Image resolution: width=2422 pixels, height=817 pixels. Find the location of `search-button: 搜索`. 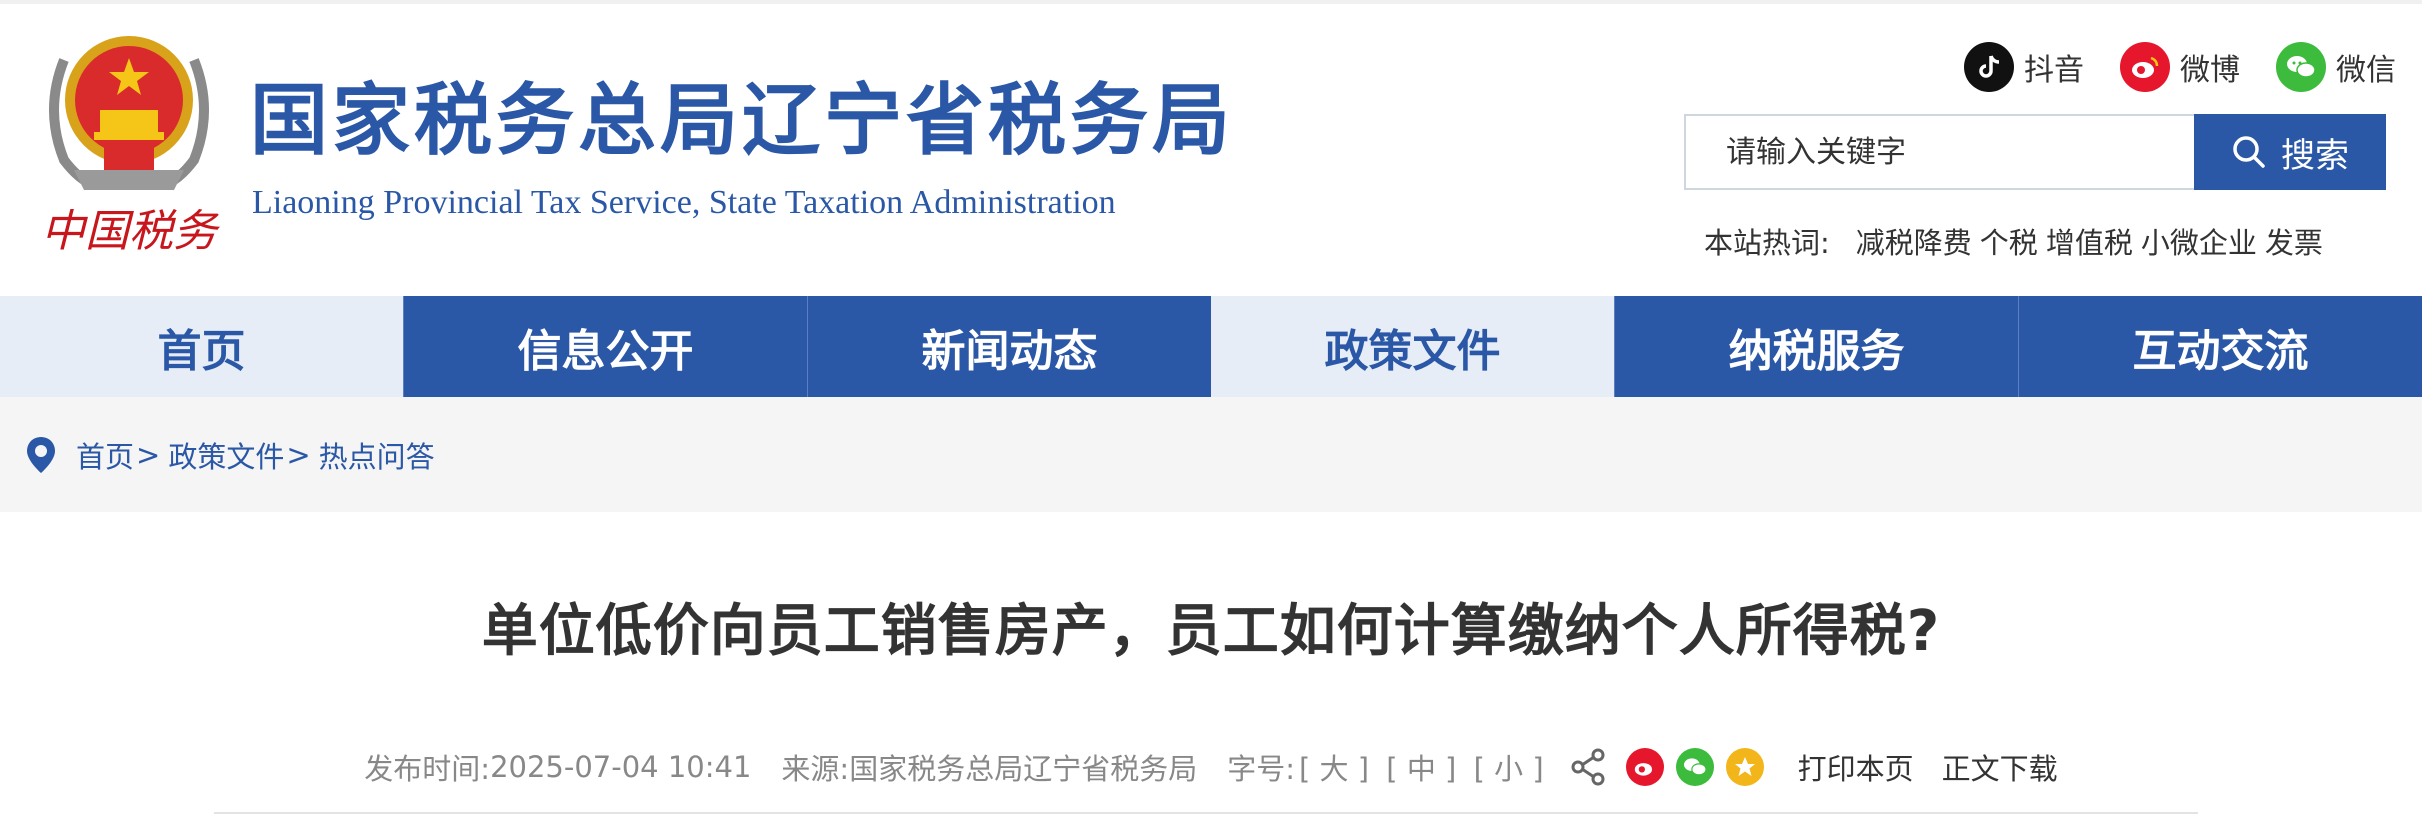

search-button: 搜索 is located at coordinates (2290, 152).